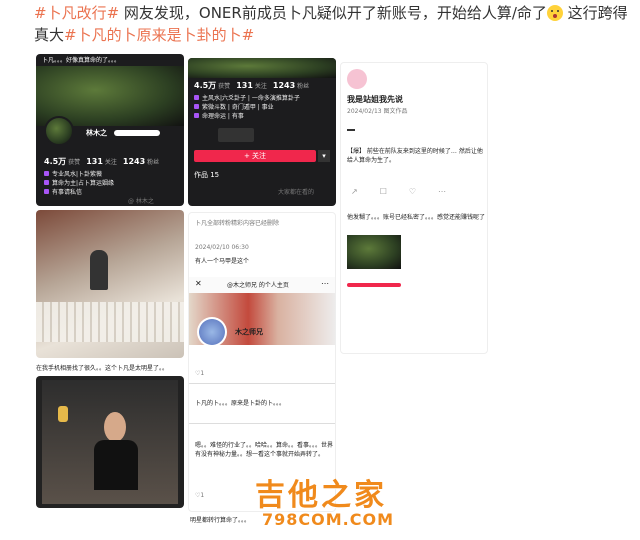 This screenshot has height=540, width=640. What do you see at coordinates (137, 133) in the screenshot?
I see `redacted-bar` at bounding box center [137, 133].